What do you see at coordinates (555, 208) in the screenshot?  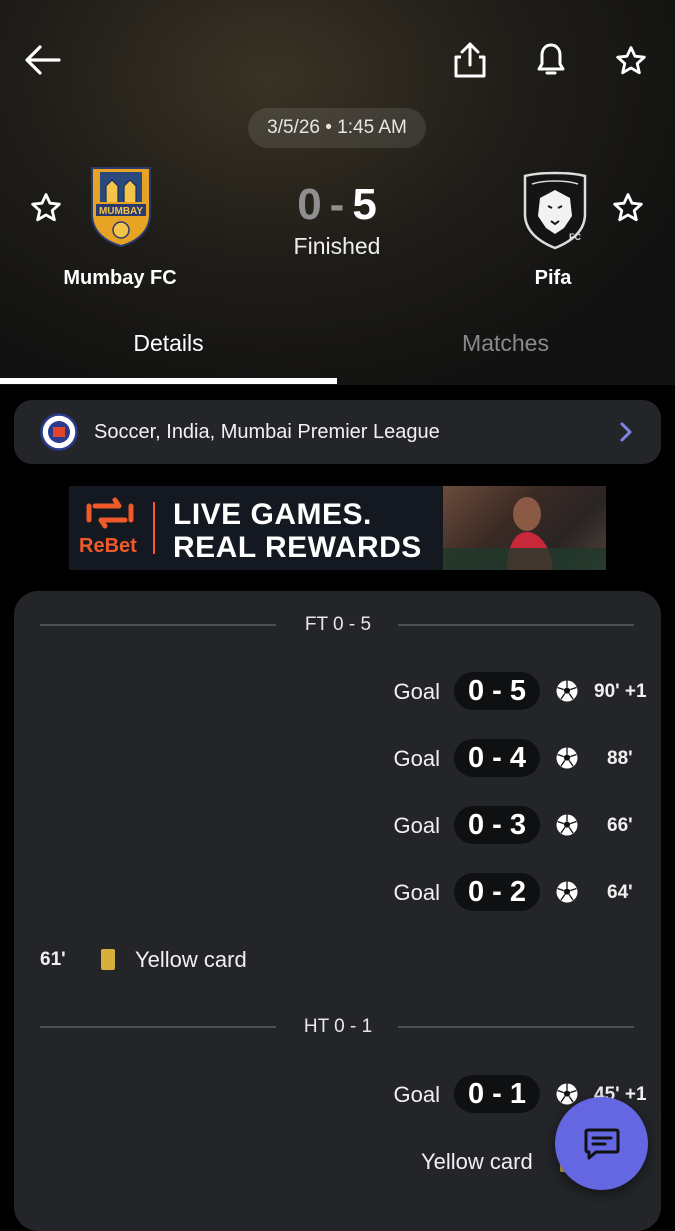 I see `away-team-crest: FC` at bounding box center [555, 208].